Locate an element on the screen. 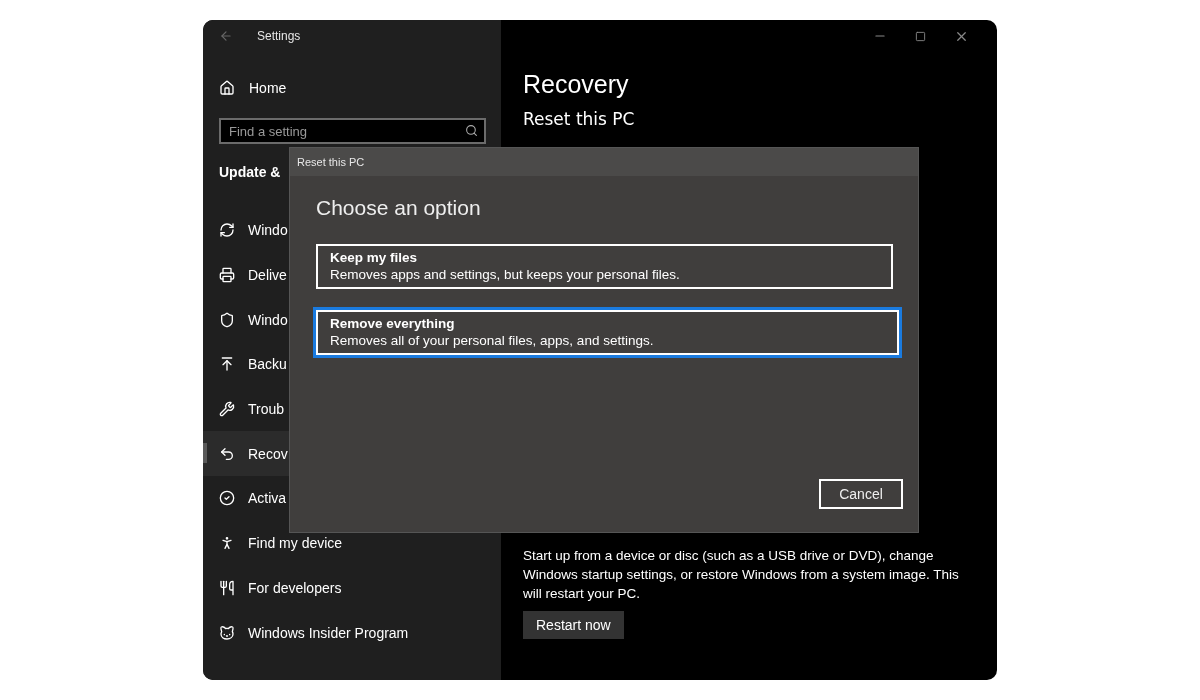 The height and width of the screenshot is (700, 1200). section-title: Update & is located at coordinates (250, 173).